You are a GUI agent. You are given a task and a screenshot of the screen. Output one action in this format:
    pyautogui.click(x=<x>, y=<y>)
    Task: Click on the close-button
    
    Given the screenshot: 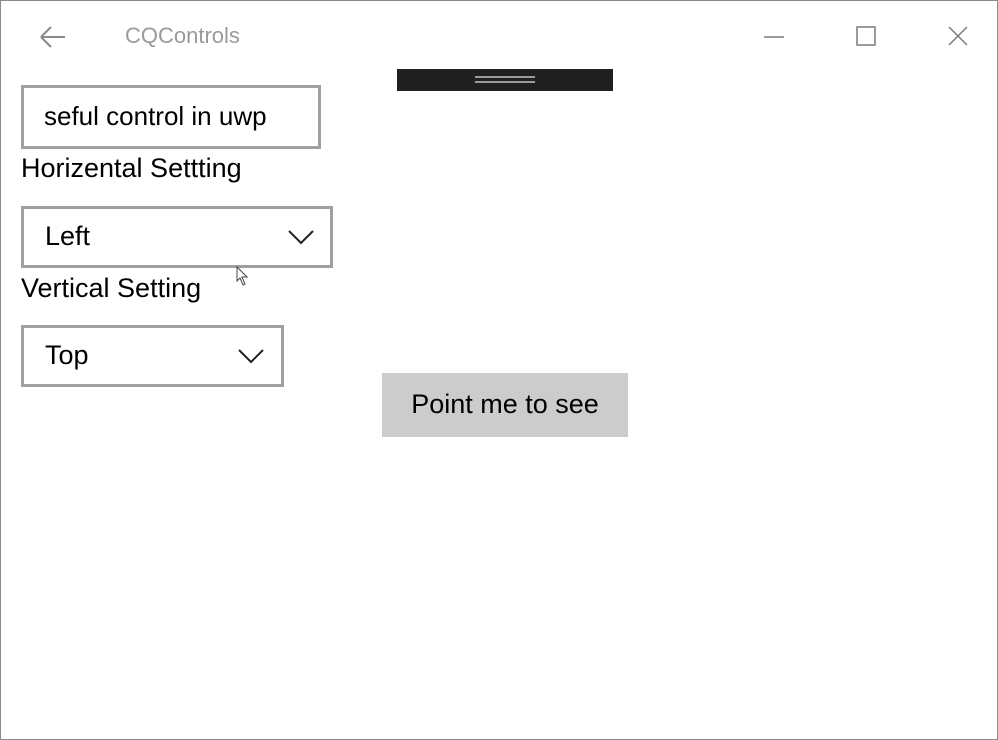 What is the action you would take?
    pyautogui.click(x=958, y=37)
    